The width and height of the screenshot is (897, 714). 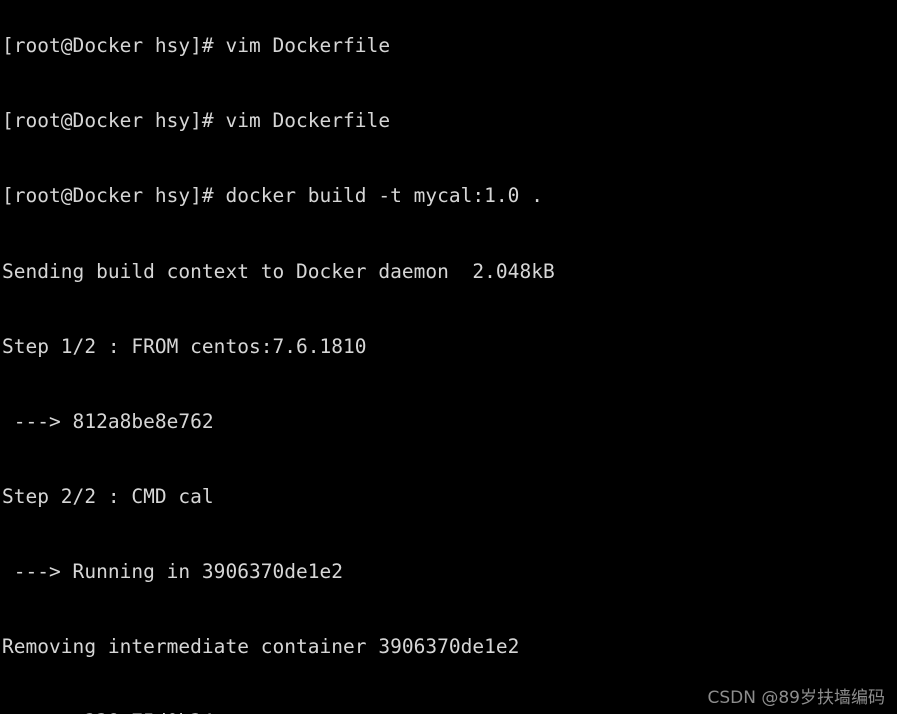 I want to click on terminal-line-layer-a238a75d0b34: ---> a238a75d0b34, so click(x=448, y=711).